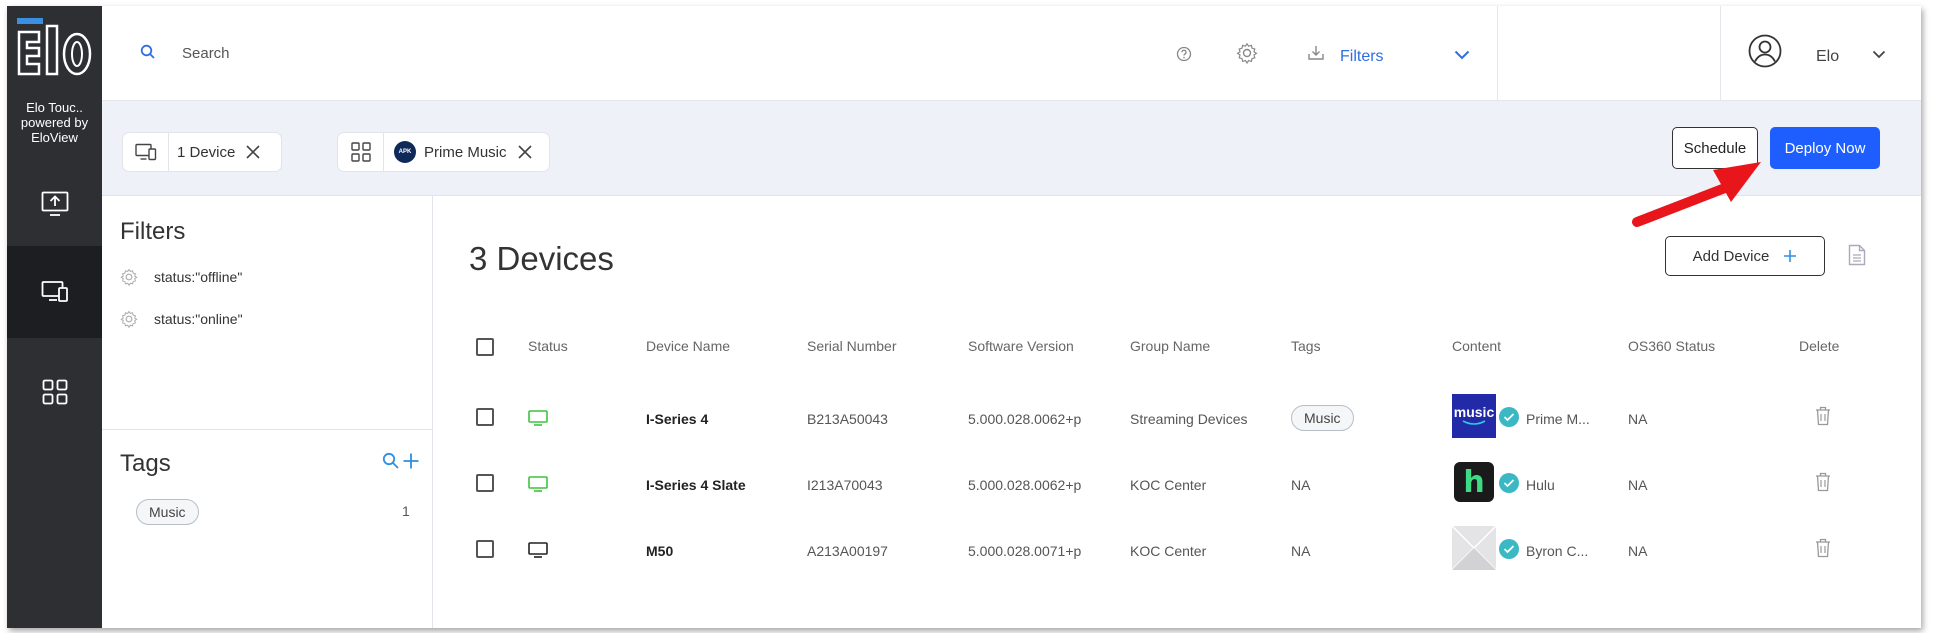  I want to click on devices-icon, so click(54, 291).